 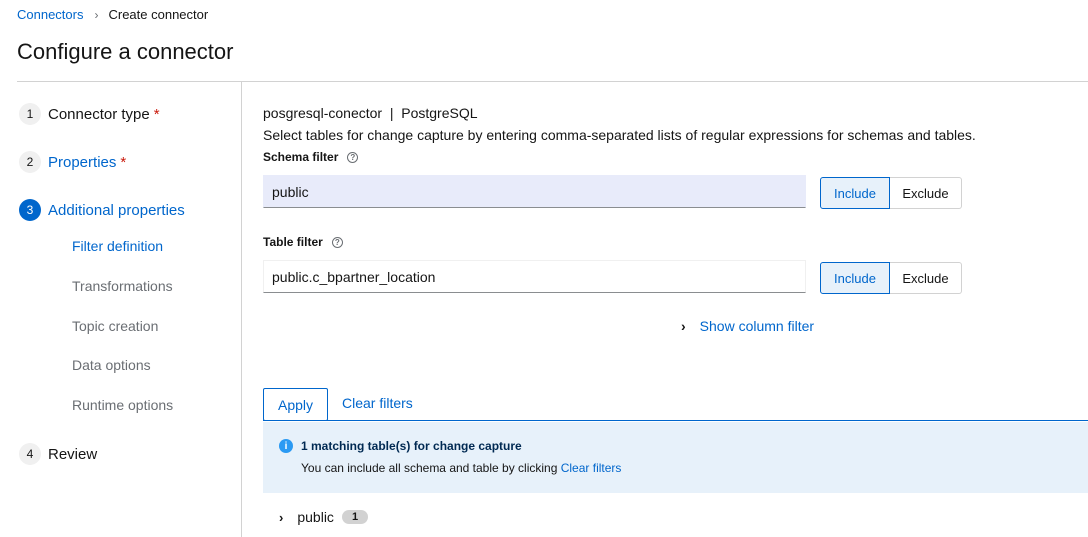 I want to click on wizard-substep-filter-definition: Filter definition, so click(x=117, y=246).